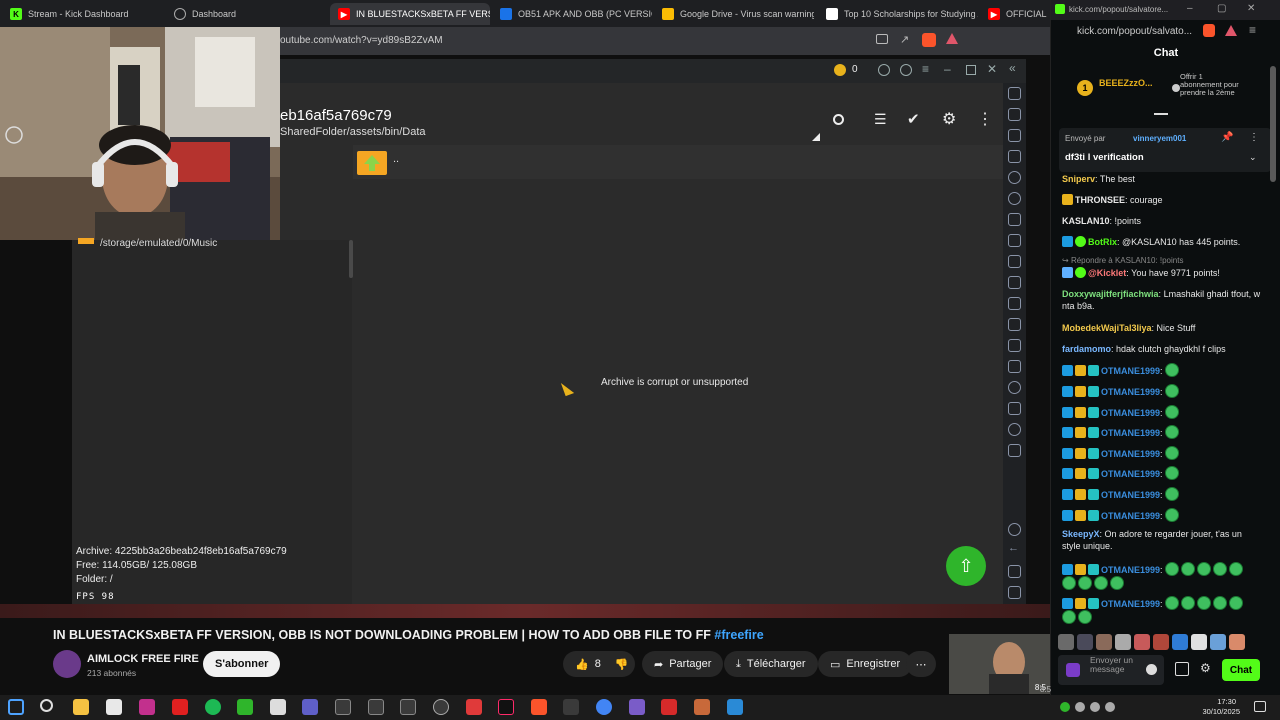  What do you see at coordinates (1205, 668) in the screenshot?
I see `chat-settings-icon: ⚙` at bounding box center [1205, 668].